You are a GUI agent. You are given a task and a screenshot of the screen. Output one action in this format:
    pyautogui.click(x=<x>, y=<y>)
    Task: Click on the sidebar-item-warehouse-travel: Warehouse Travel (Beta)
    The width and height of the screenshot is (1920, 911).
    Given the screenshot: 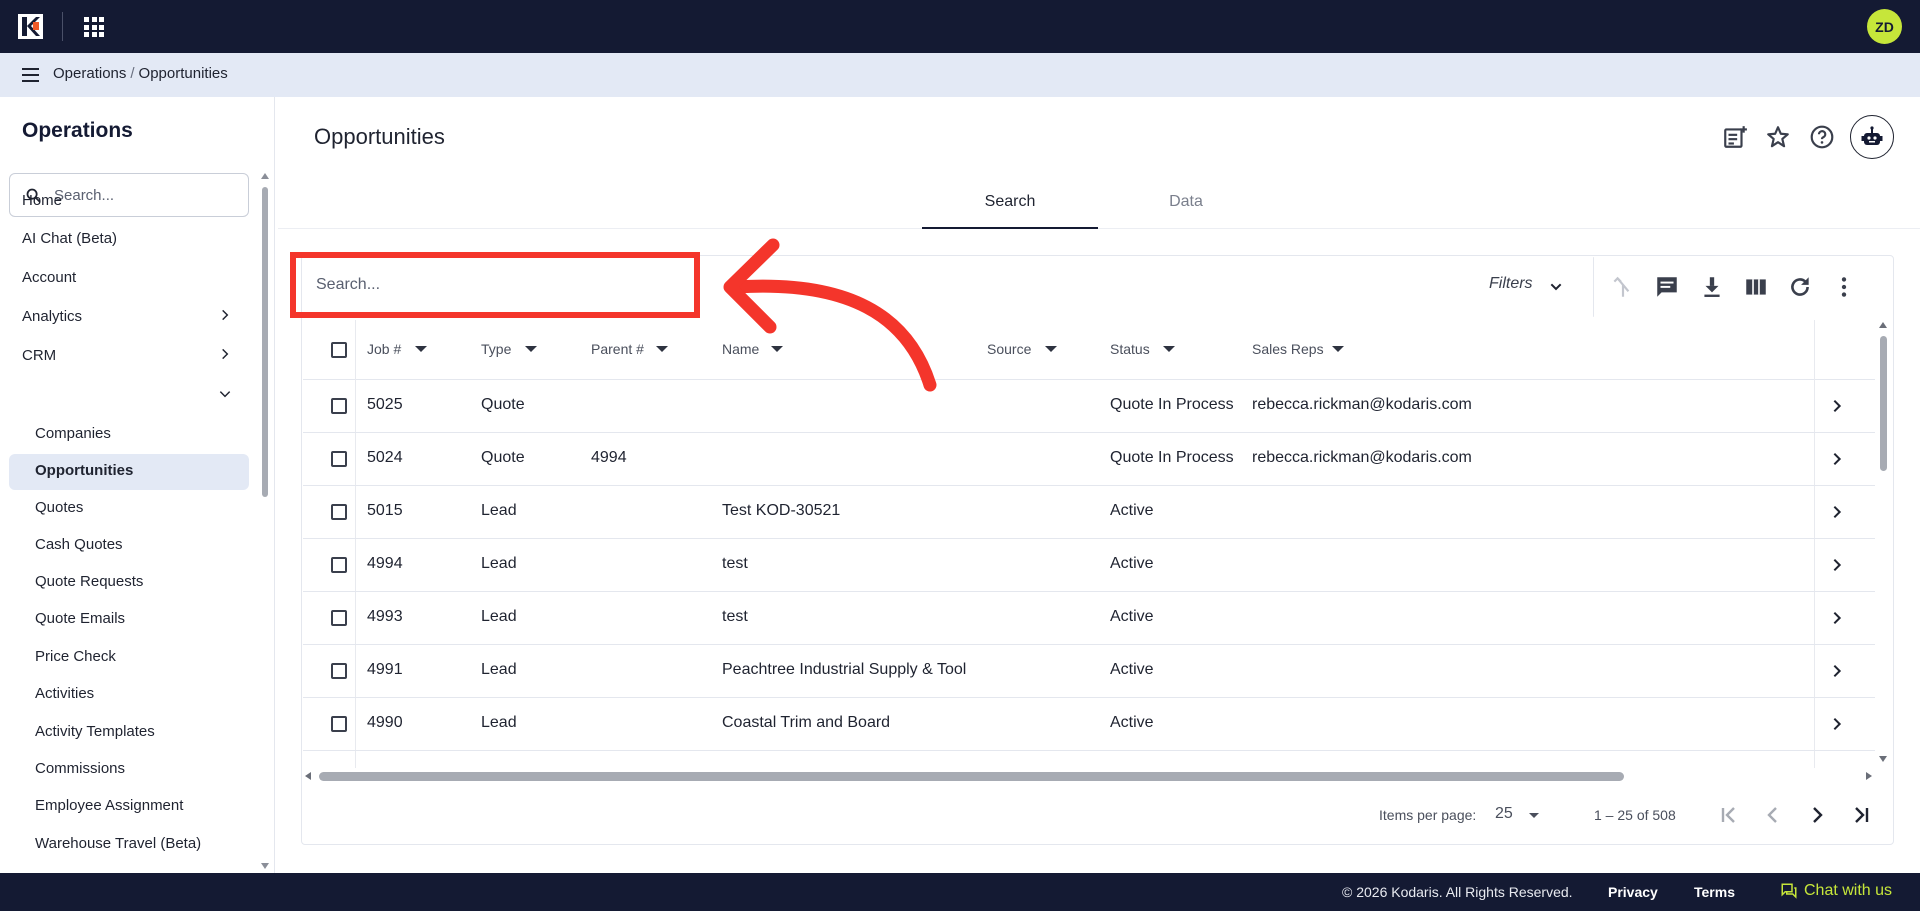 What is the action you would take?
    pyautogui.click(x=118, y=845)
    